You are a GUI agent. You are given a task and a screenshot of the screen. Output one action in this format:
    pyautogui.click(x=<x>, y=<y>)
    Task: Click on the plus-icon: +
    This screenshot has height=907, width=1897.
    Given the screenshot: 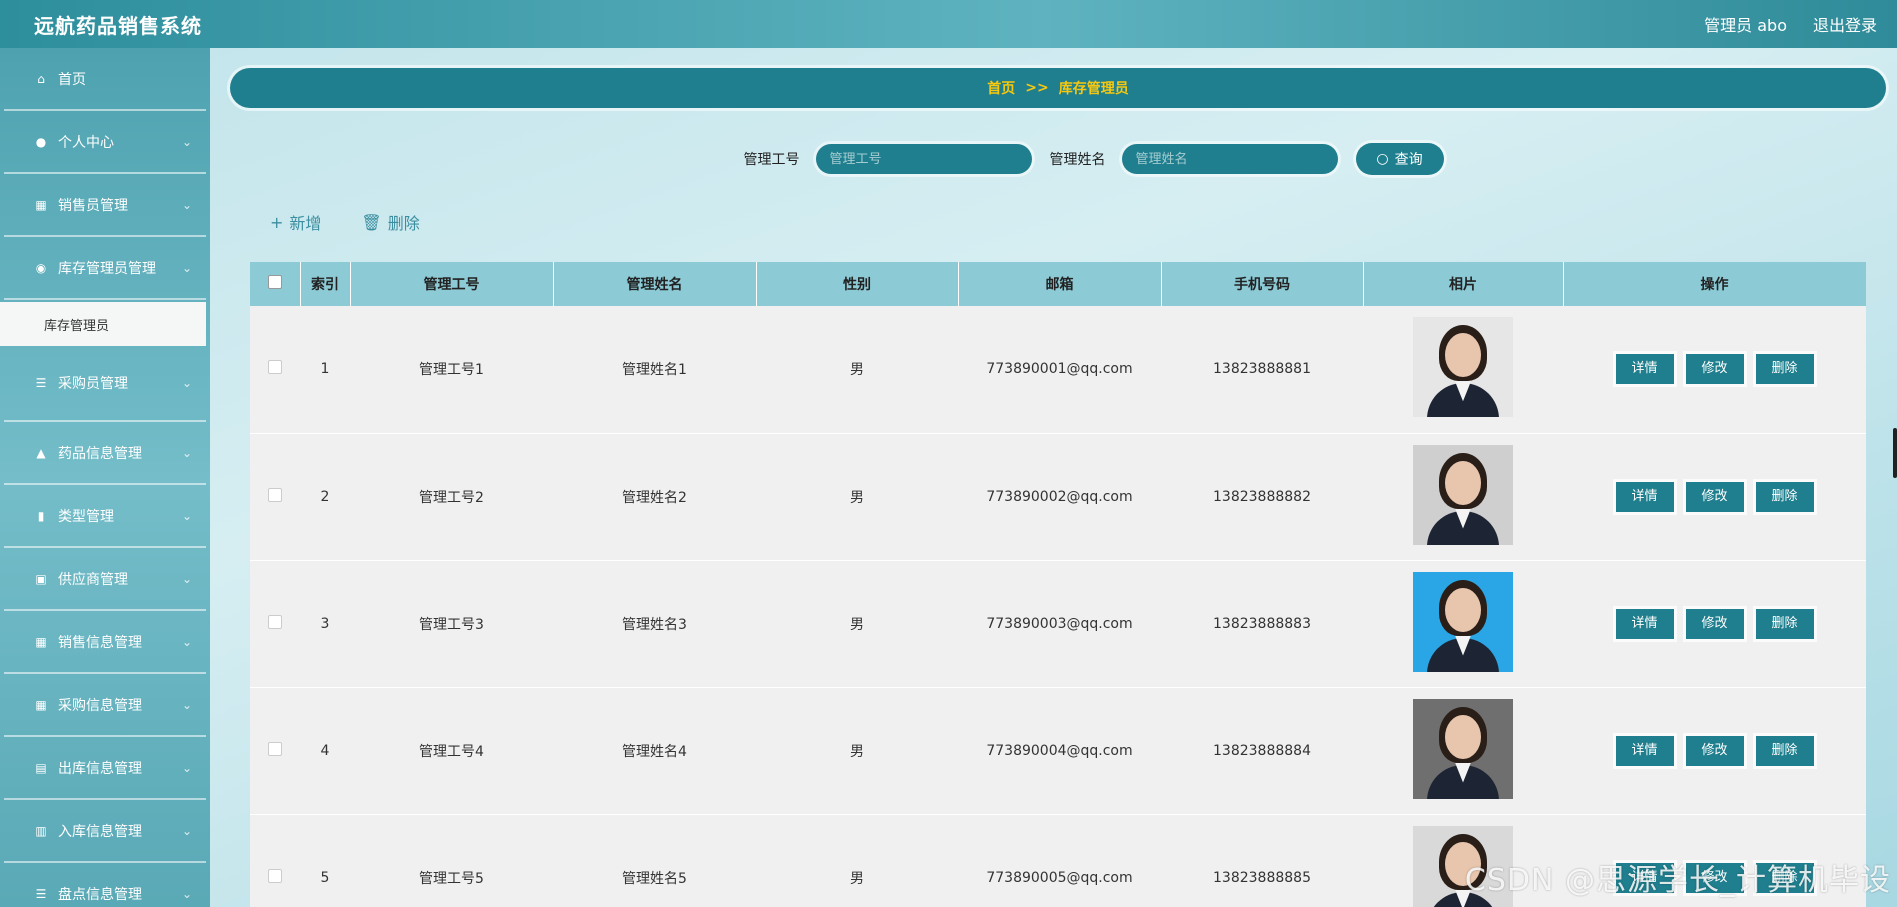 What is the action you would take?
    pyautogui.click(x=277, y=222)
    